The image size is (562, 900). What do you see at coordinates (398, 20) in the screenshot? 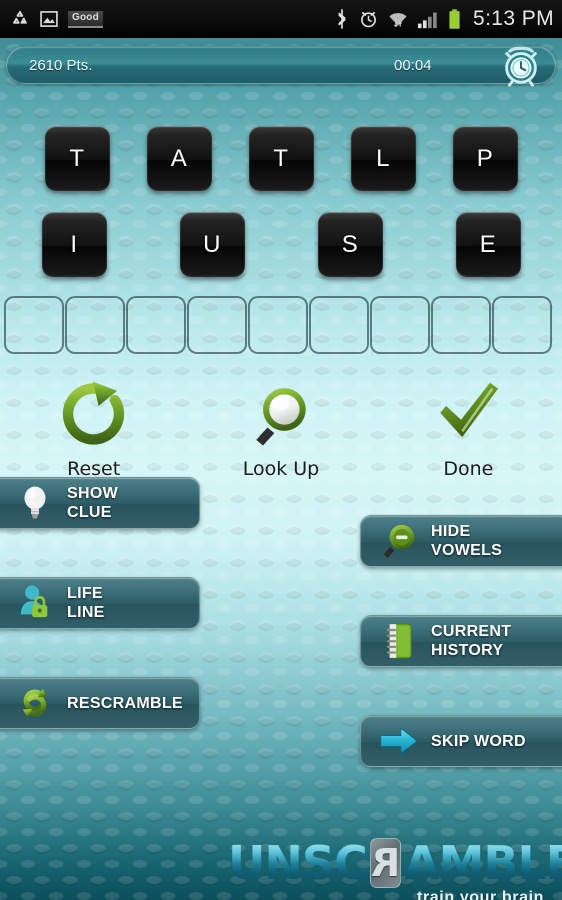
I see `wifi-icon` at bounding box center [398, 20].